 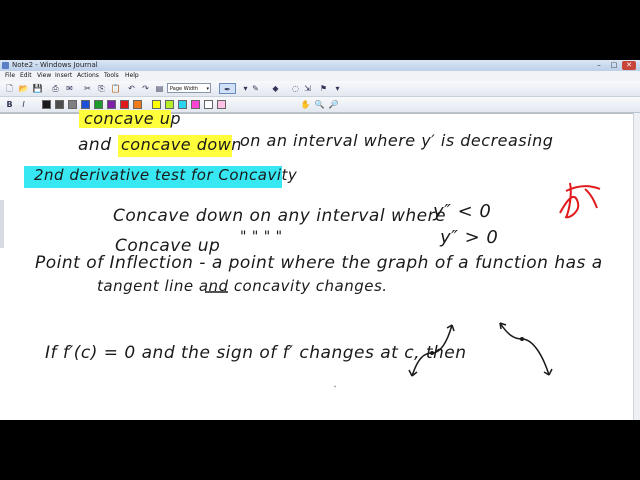 I want to click on menu-file: File, so click(x=10, y=76).